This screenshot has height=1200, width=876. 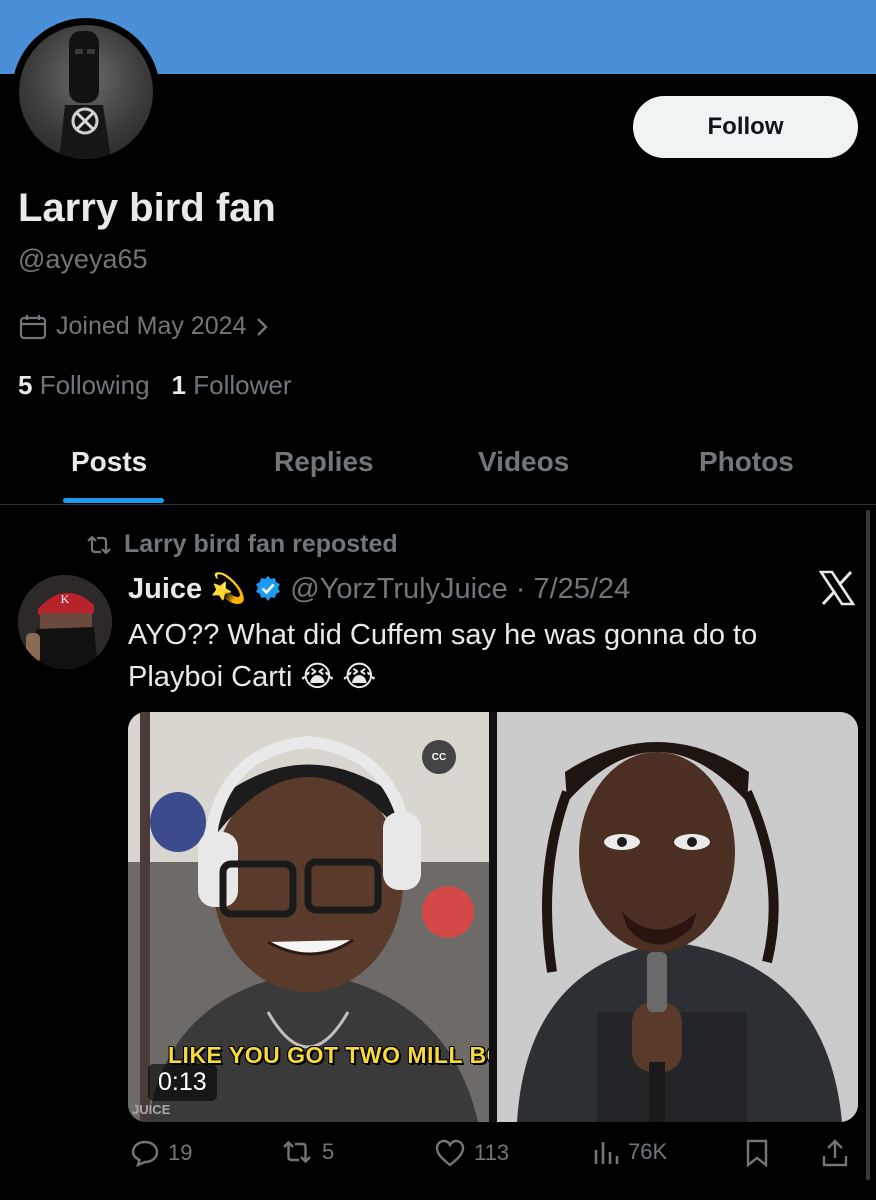 I want to click on share-icon, so click(x=835, y=1153).